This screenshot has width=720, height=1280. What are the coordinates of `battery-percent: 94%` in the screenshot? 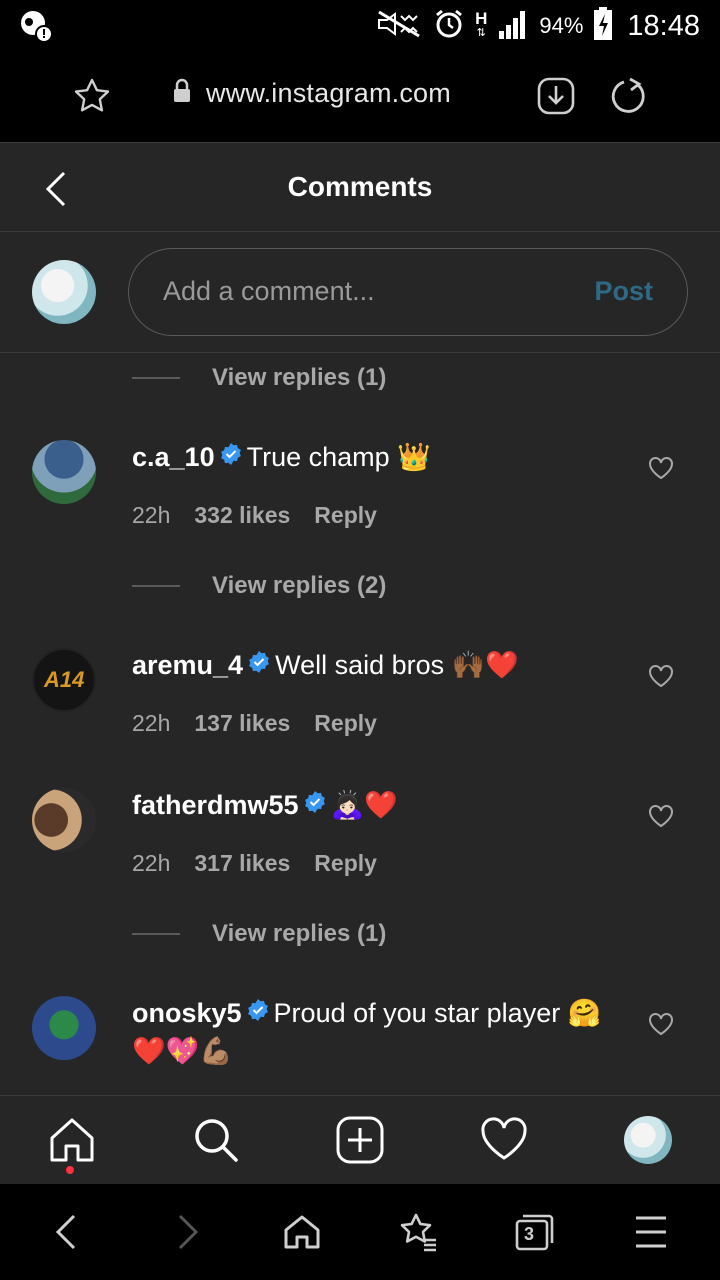 It's located at (561, 25).